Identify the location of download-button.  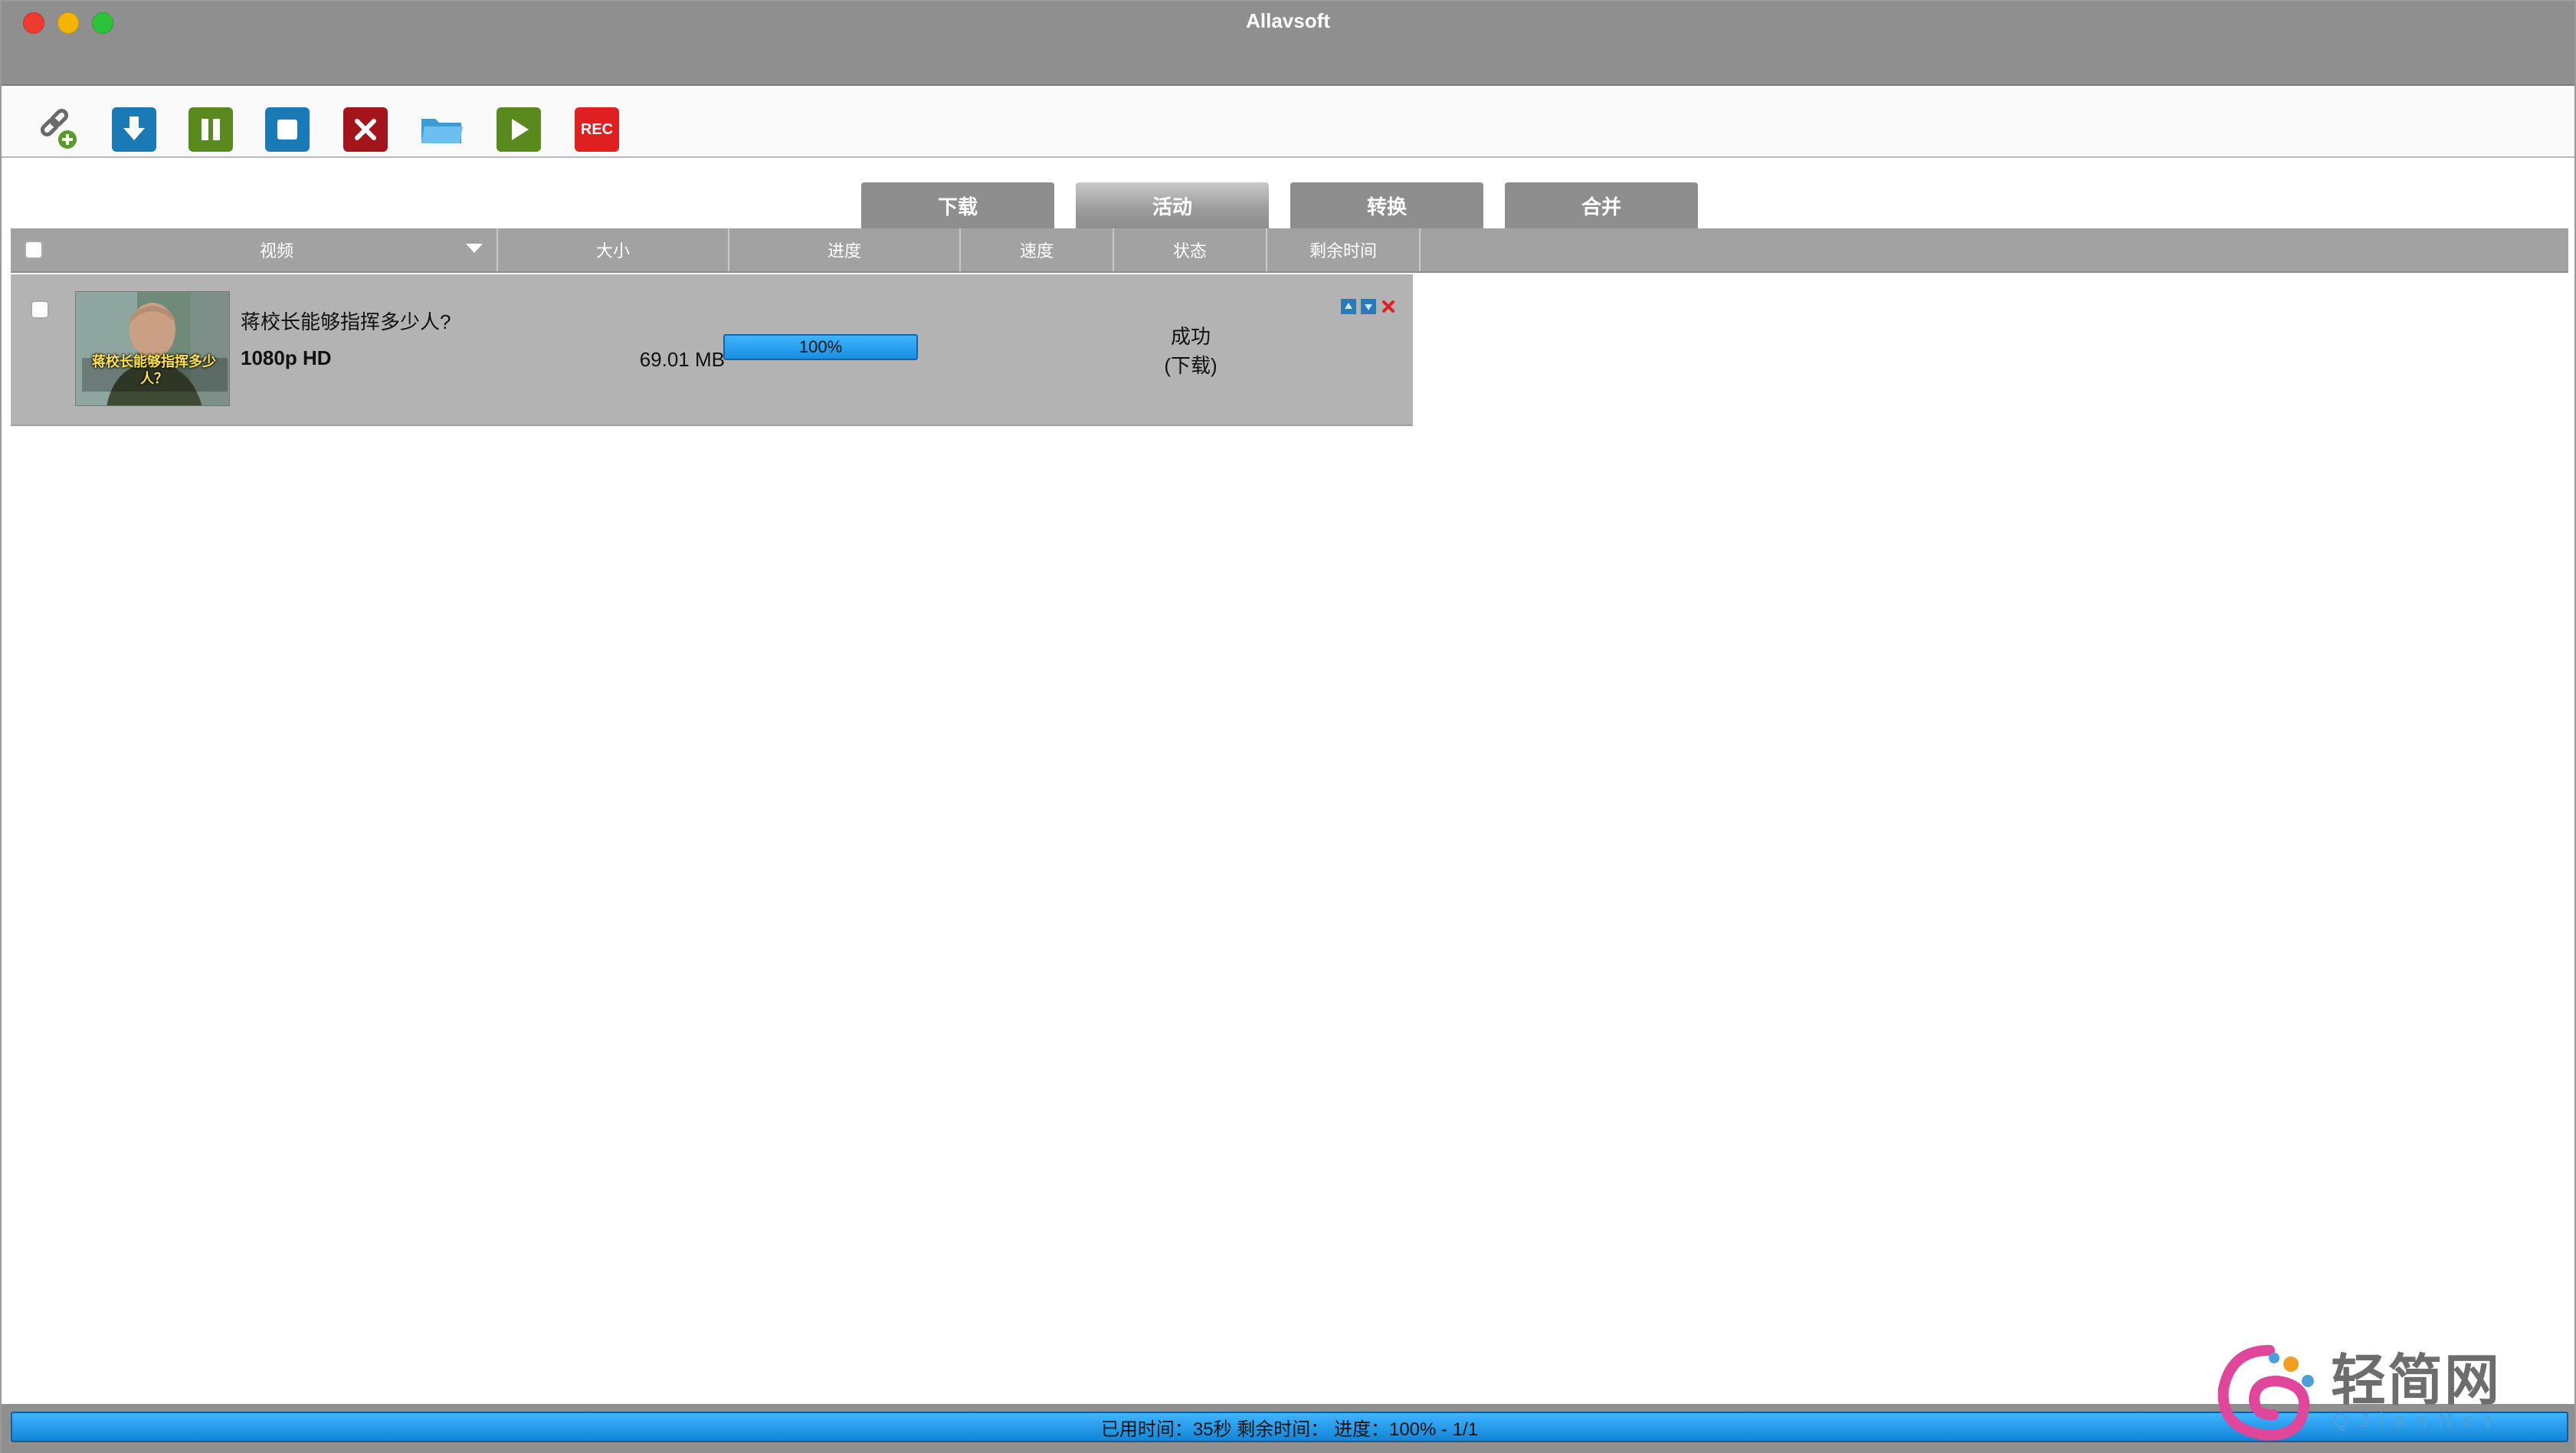
(134, 129).